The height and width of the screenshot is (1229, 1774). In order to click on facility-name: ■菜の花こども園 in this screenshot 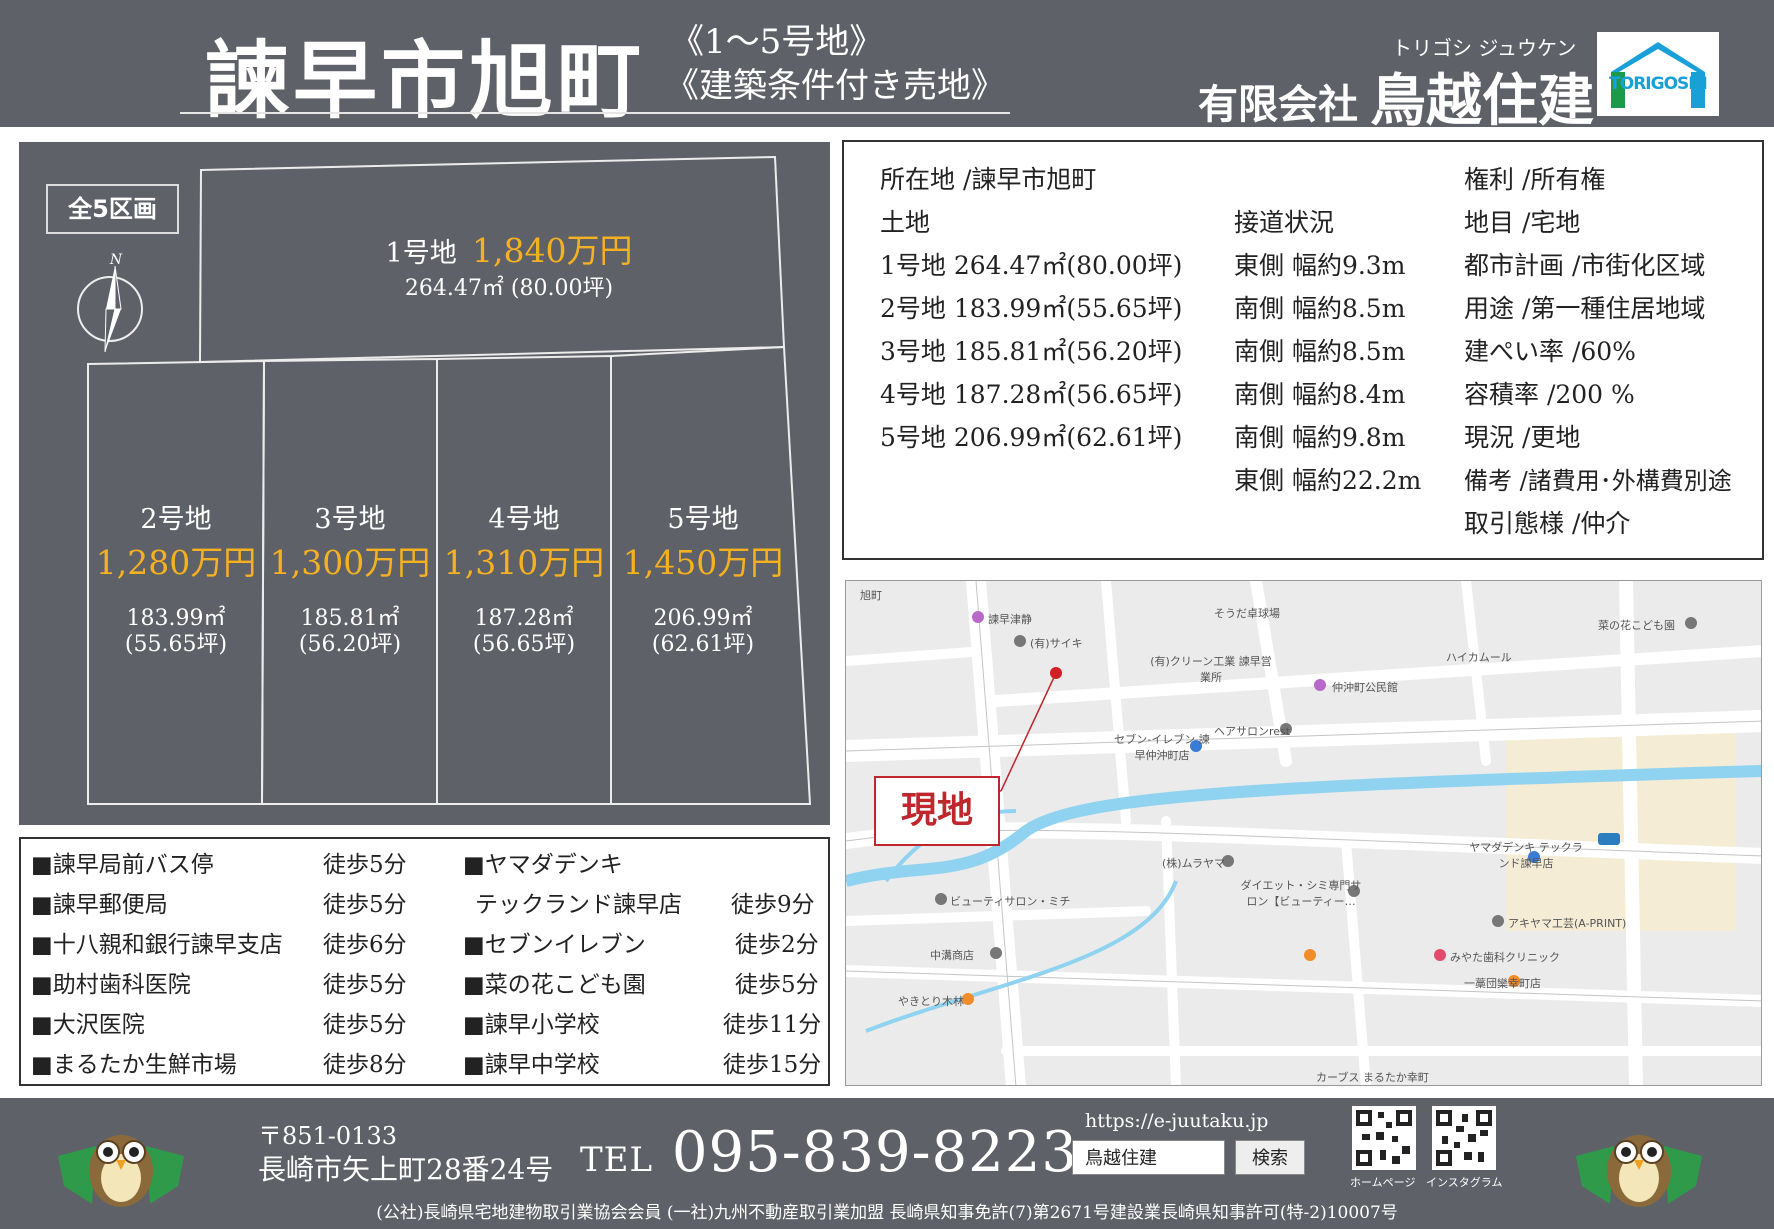, I will do `click(554, 985)`.